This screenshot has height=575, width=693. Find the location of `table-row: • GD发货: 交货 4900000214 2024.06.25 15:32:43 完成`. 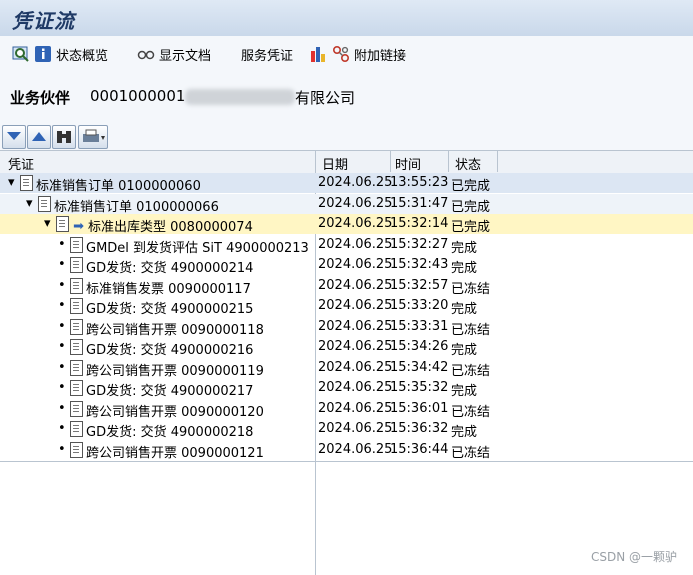

table-row: • GD发货: 交货 4900000214 2024.06.25 15:32:43 完成 is located at coordinates (346, 265).